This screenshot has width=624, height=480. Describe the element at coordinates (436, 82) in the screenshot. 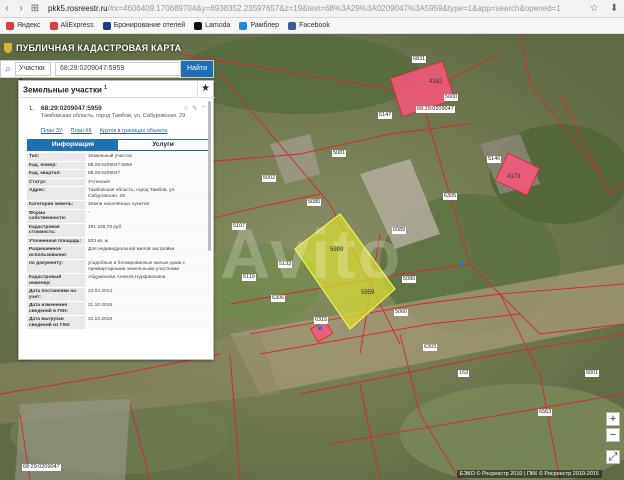

I see `parcel-label: 4182` at that location.